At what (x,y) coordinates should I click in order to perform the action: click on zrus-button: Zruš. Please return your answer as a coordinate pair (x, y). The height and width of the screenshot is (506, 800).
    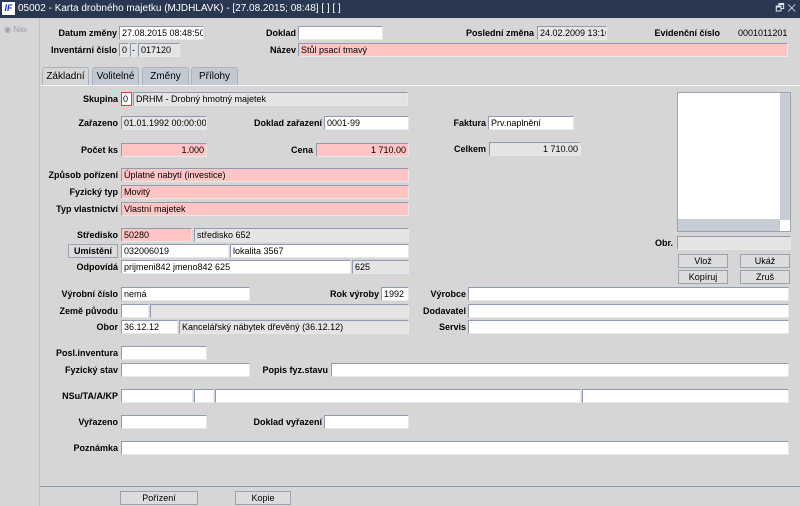
    Looking at the image, I should click on (765, 277).